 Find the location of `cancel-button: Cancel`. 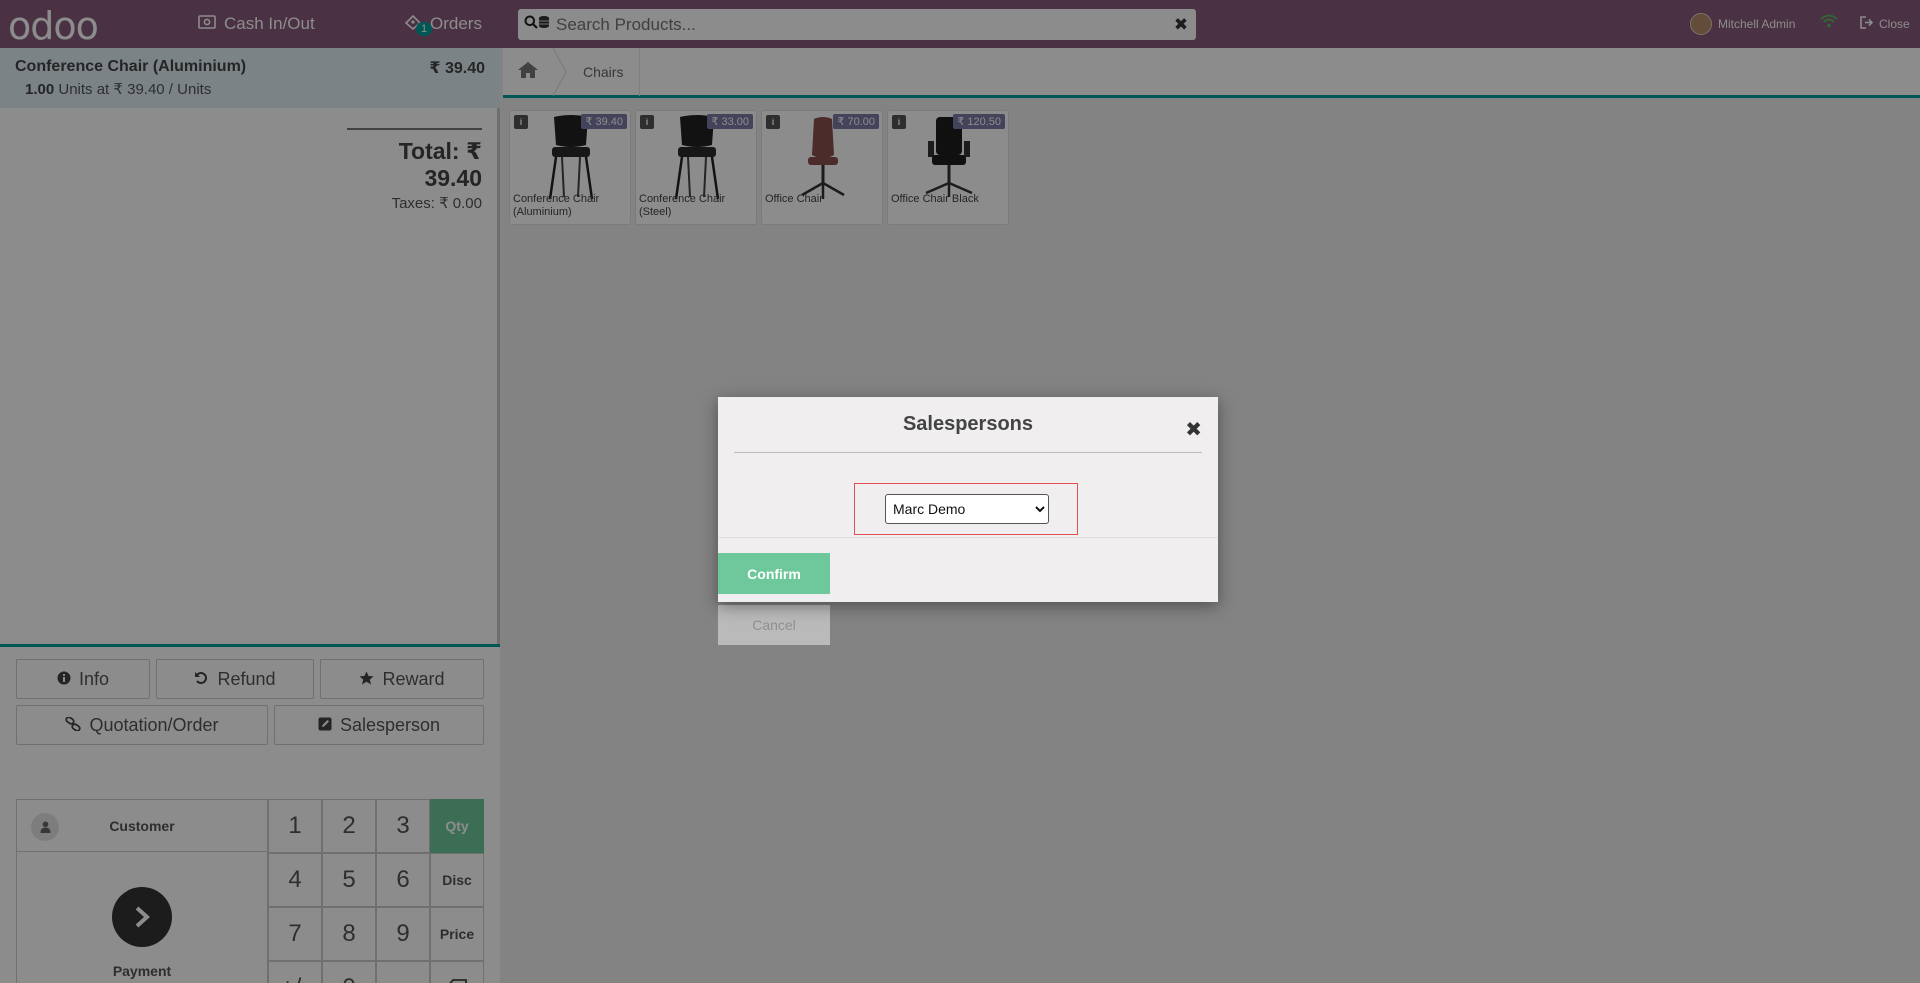

cancel-button: Cancel is located at coordinates (774, 625).